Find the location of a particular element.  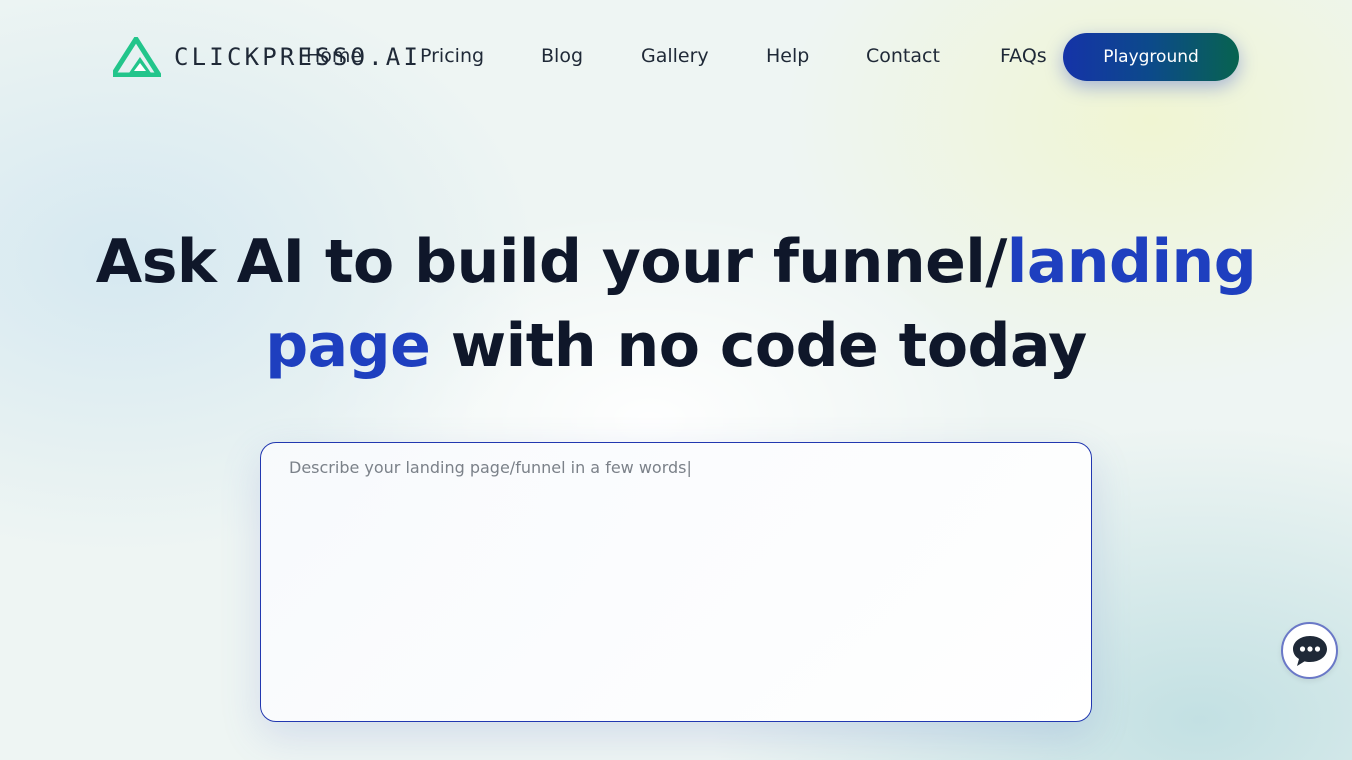

chat-widget-button is located at coordinates (1309, 650).